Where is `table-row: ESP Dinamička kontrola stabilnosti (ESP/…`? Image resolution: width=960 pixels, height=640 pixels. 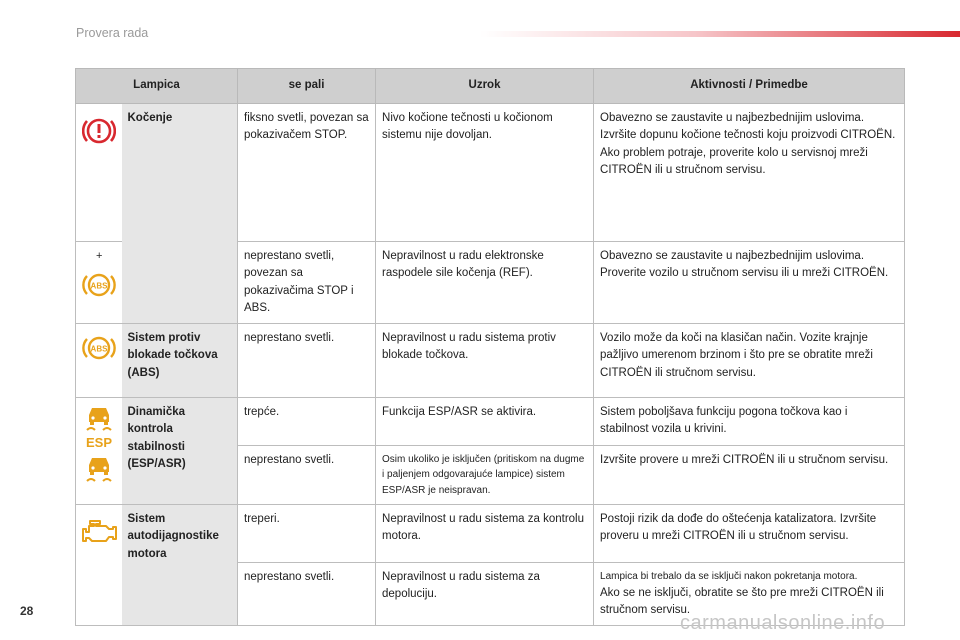
table-row: ESP Dinamička kontrola stabilnosti (ESP/… is located at coordinates (490, 451).